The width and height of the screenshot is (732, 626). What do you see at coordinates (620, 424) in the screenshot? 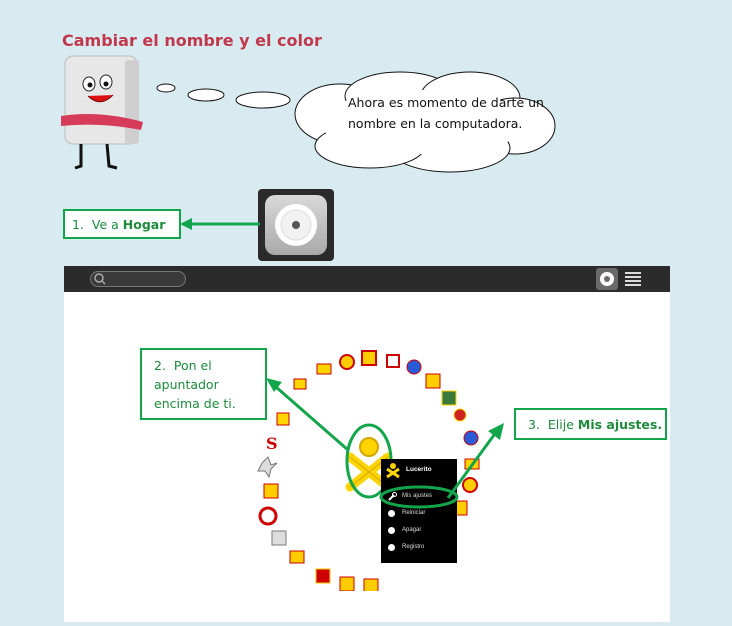
I see `step-3-bold: Mis ajustes.` at bounding box center [620, 424].